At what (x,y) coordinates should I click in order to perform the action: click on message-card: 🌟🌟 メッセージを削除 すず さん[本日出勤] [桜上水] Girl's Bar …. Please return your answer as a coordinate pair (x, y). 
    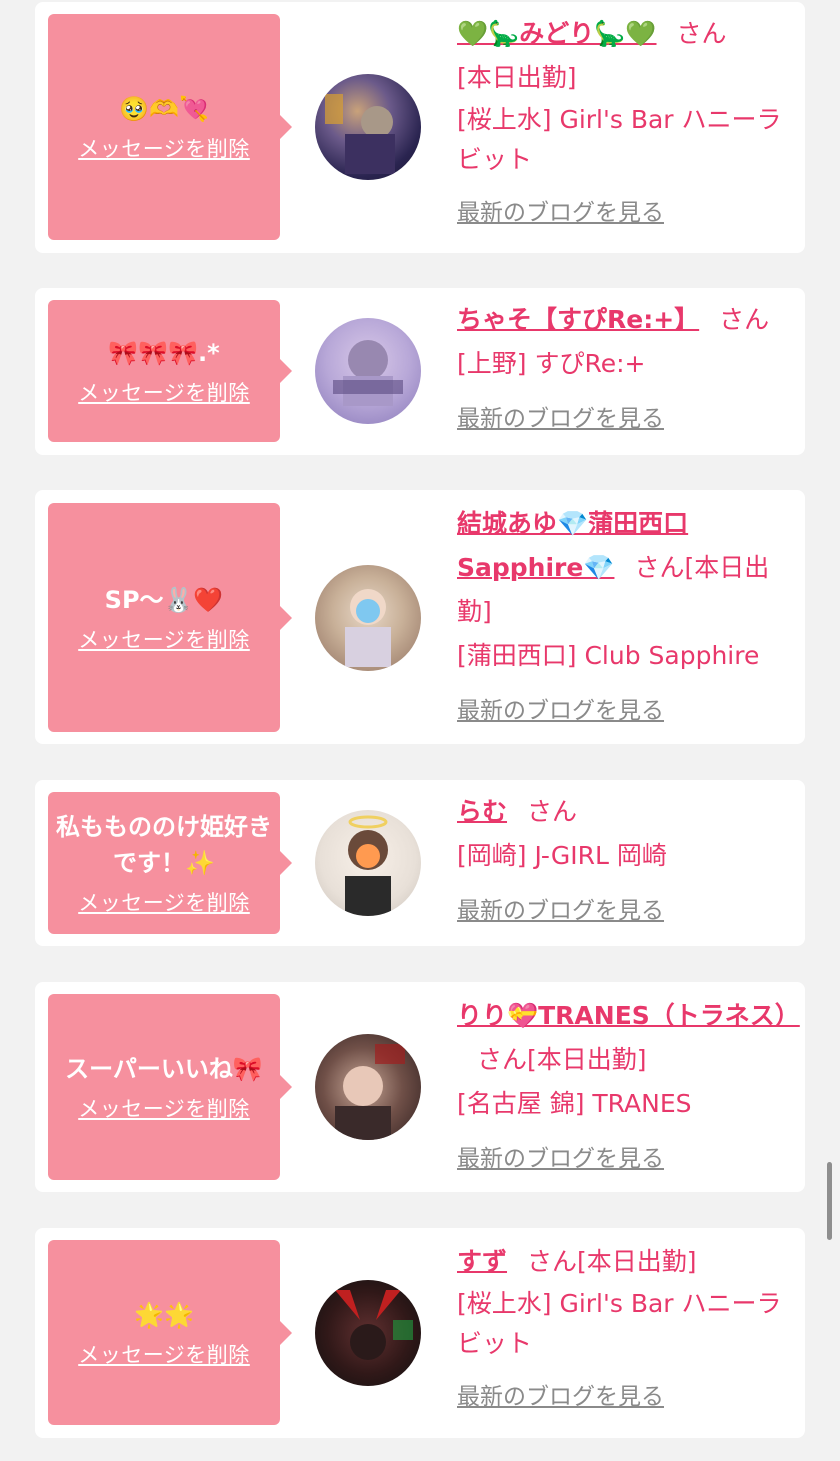
    Looking at the image, I should click on (420, 1333).